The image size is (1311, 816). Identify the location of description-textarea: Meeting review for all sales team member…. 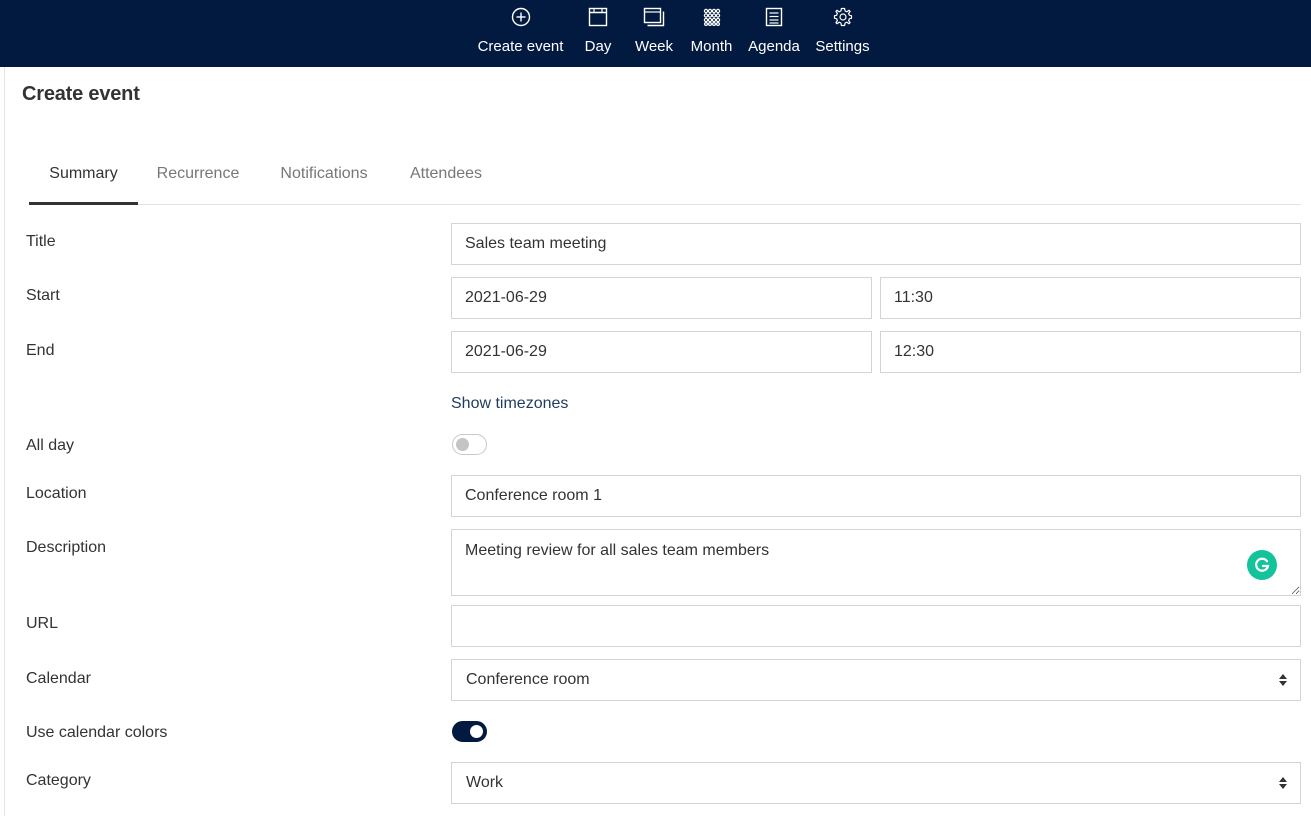
(876, 562).